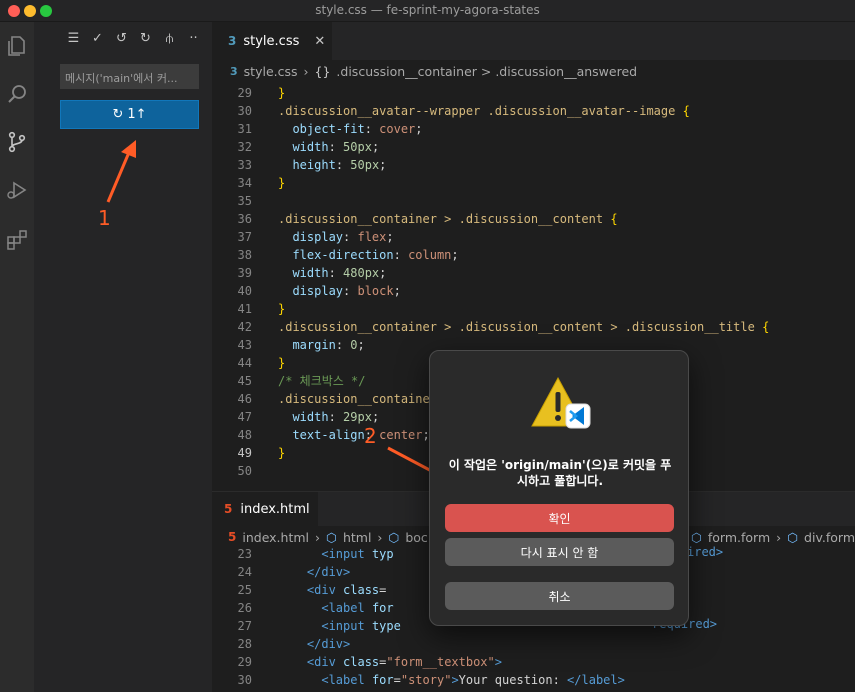  Describe the element at coordinates (17, 142) in the screenshot. I see `source-control-icon` at that location.